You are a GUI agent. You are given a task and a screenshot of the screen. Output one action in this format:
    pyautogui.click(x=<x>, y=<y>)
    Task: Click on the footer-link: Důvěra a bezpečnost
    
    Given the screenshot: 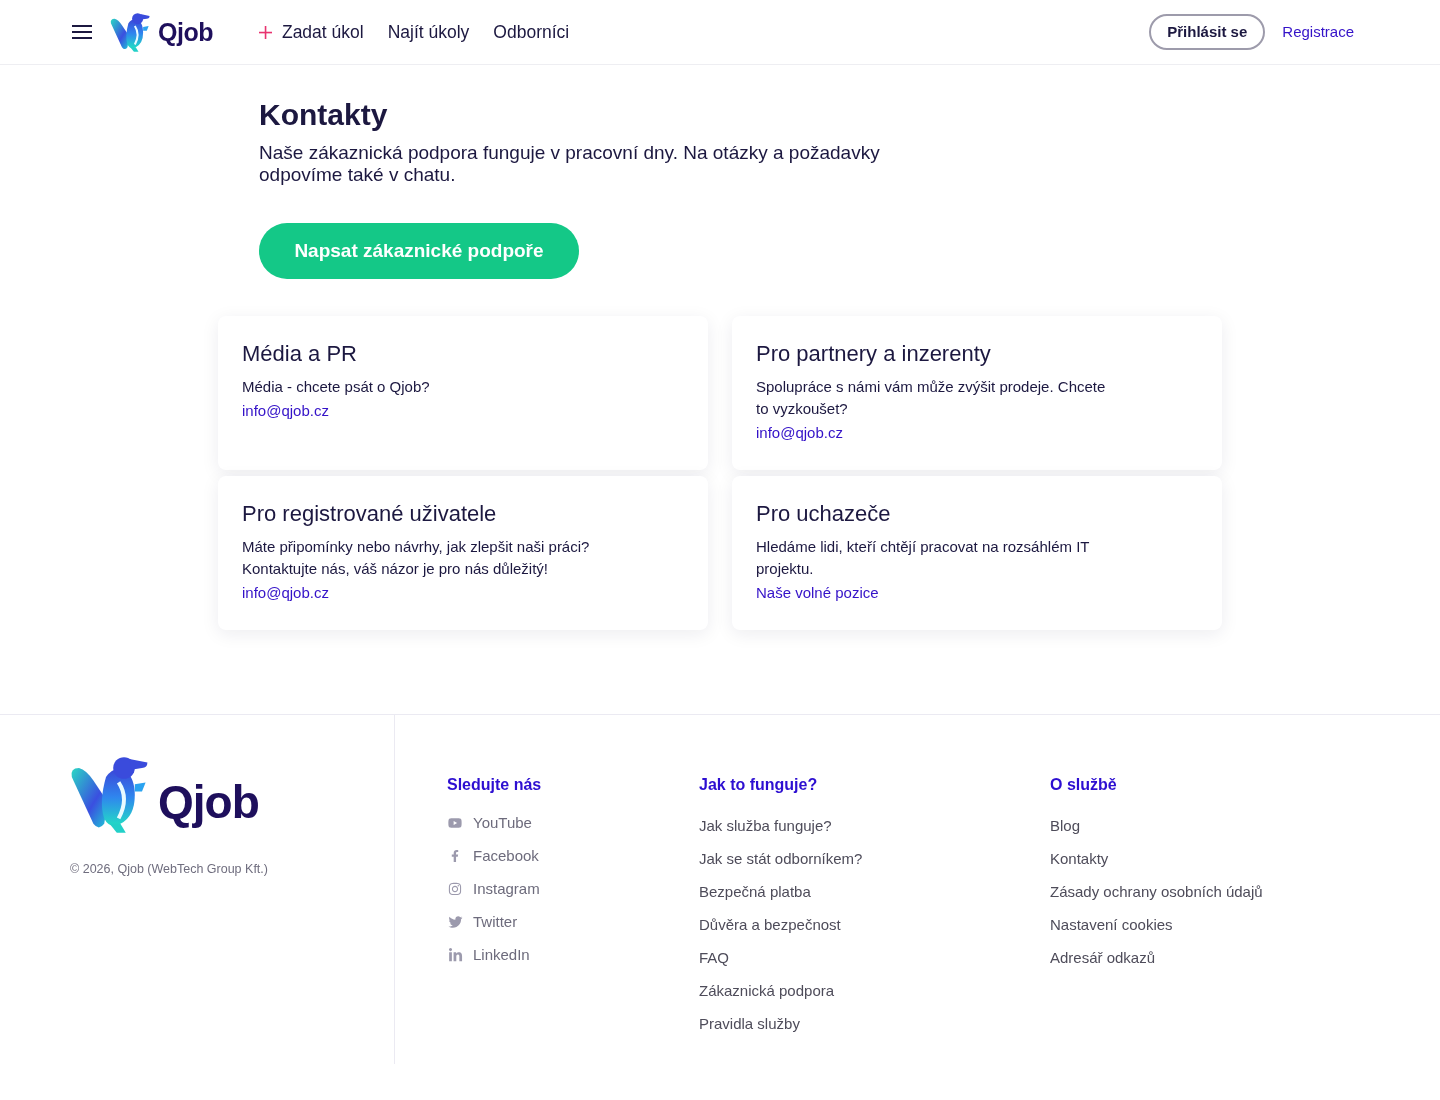 What is the action you would take?
    pyautogui.click(x=770, y=925)
    